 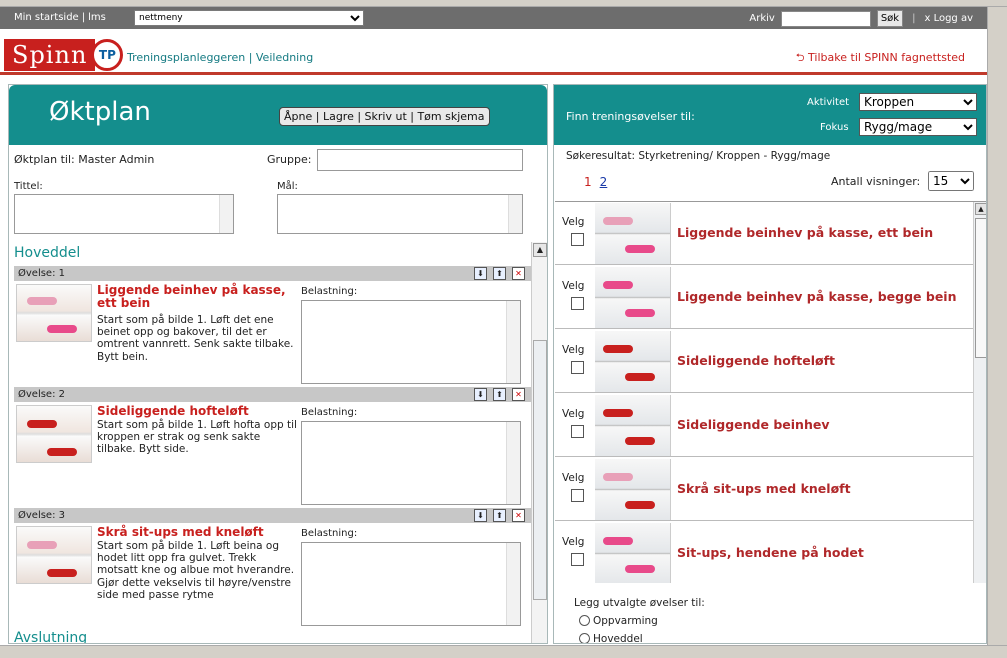 What do you see at coordinates (64, 55) in the screenshot?
I see `spinn-logo: Spinn TP` at bounding box center [64, 55].